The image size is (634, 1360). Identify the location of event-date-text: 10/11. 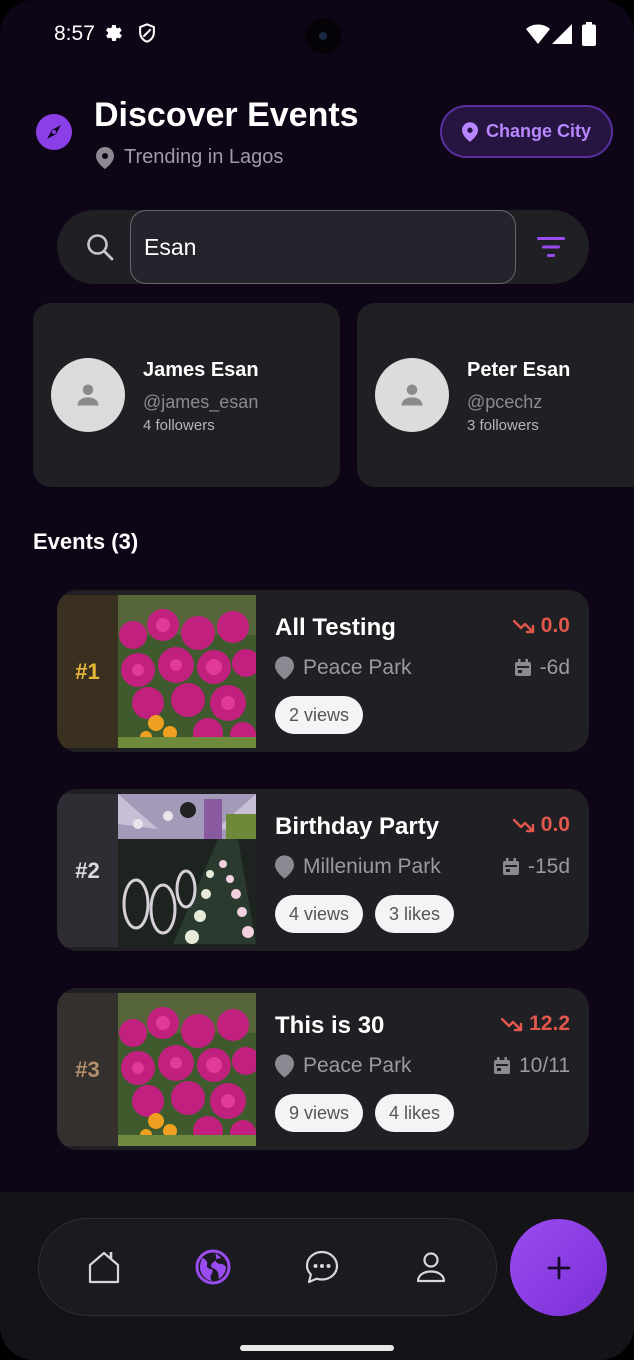
(544, 1065).